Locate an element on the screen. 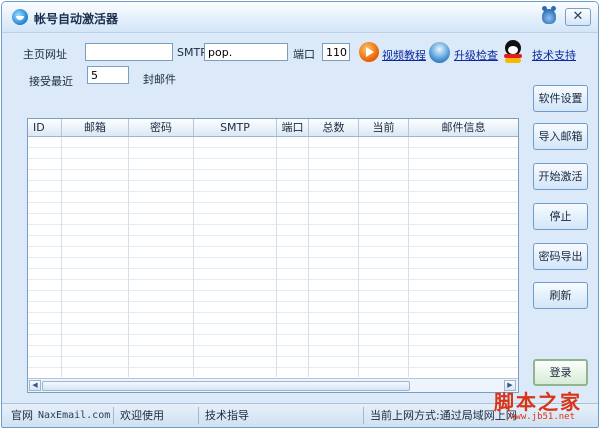  recent-label: 接受最近 is located at coordinates (51, 81).